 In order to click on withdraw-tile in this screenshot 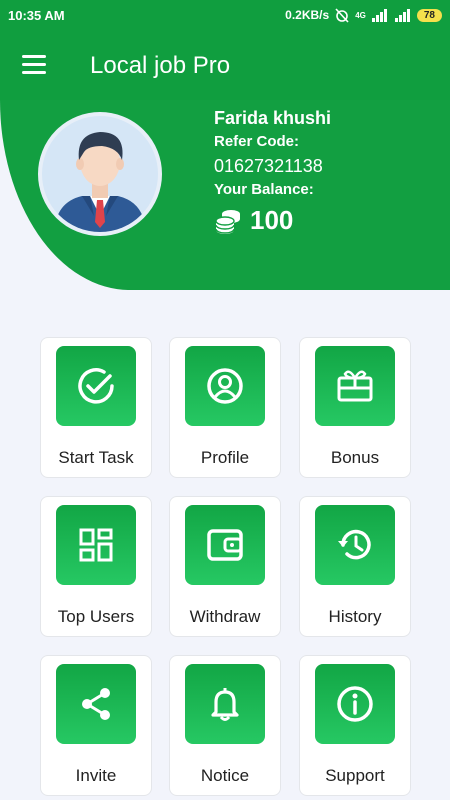, I will do `click(225, 545)`.